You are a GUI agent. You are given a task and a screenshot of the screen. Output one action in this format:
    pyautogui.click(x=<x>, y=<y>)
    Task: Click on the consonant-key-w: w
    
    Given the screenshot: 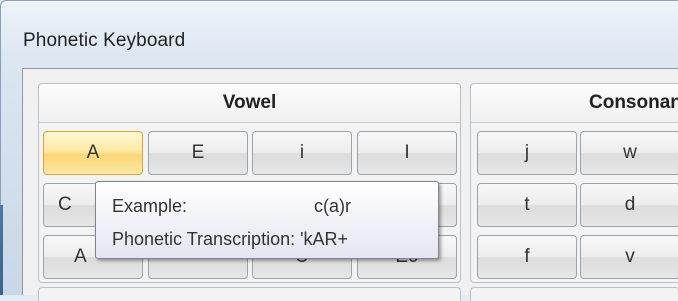 What is the action you would take?
    pyautogui.click(x=629, y=153)
    